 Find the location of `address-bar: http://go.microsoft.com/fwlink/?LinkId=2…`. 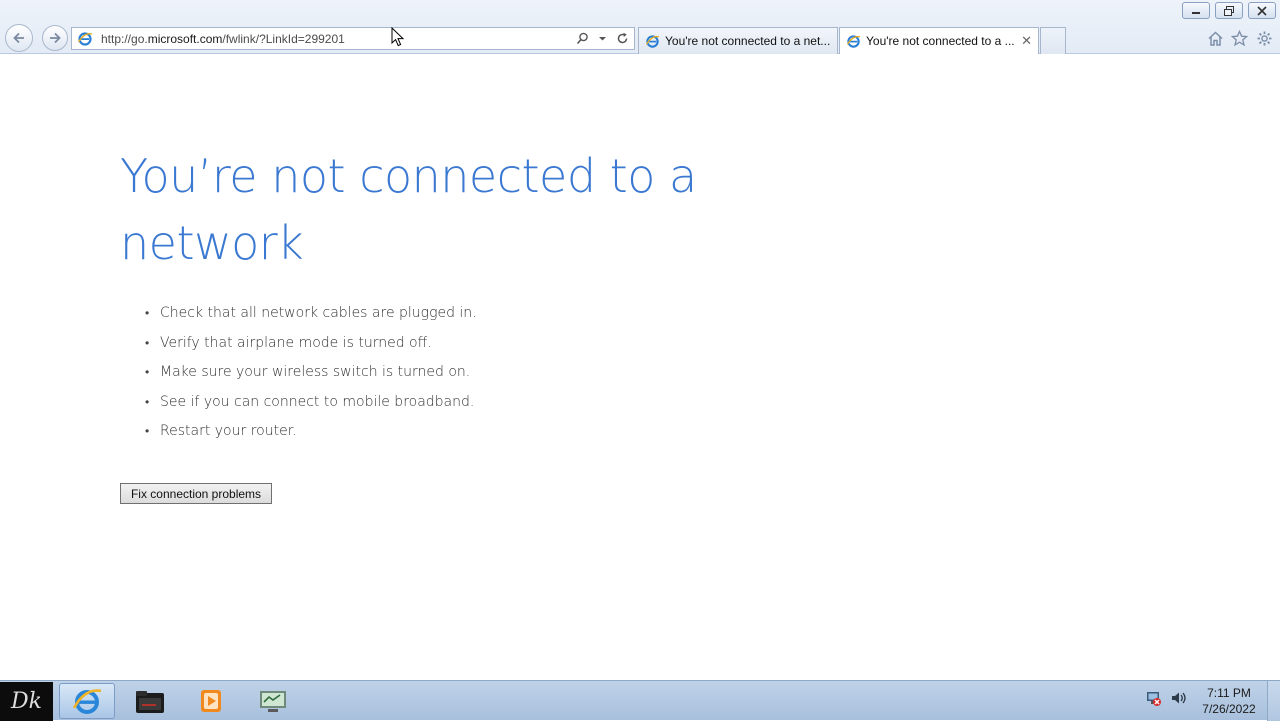

address-bar: http://go.microsoft.com/fwlink/?LinkId=2… is located at coordinates (353, 38).